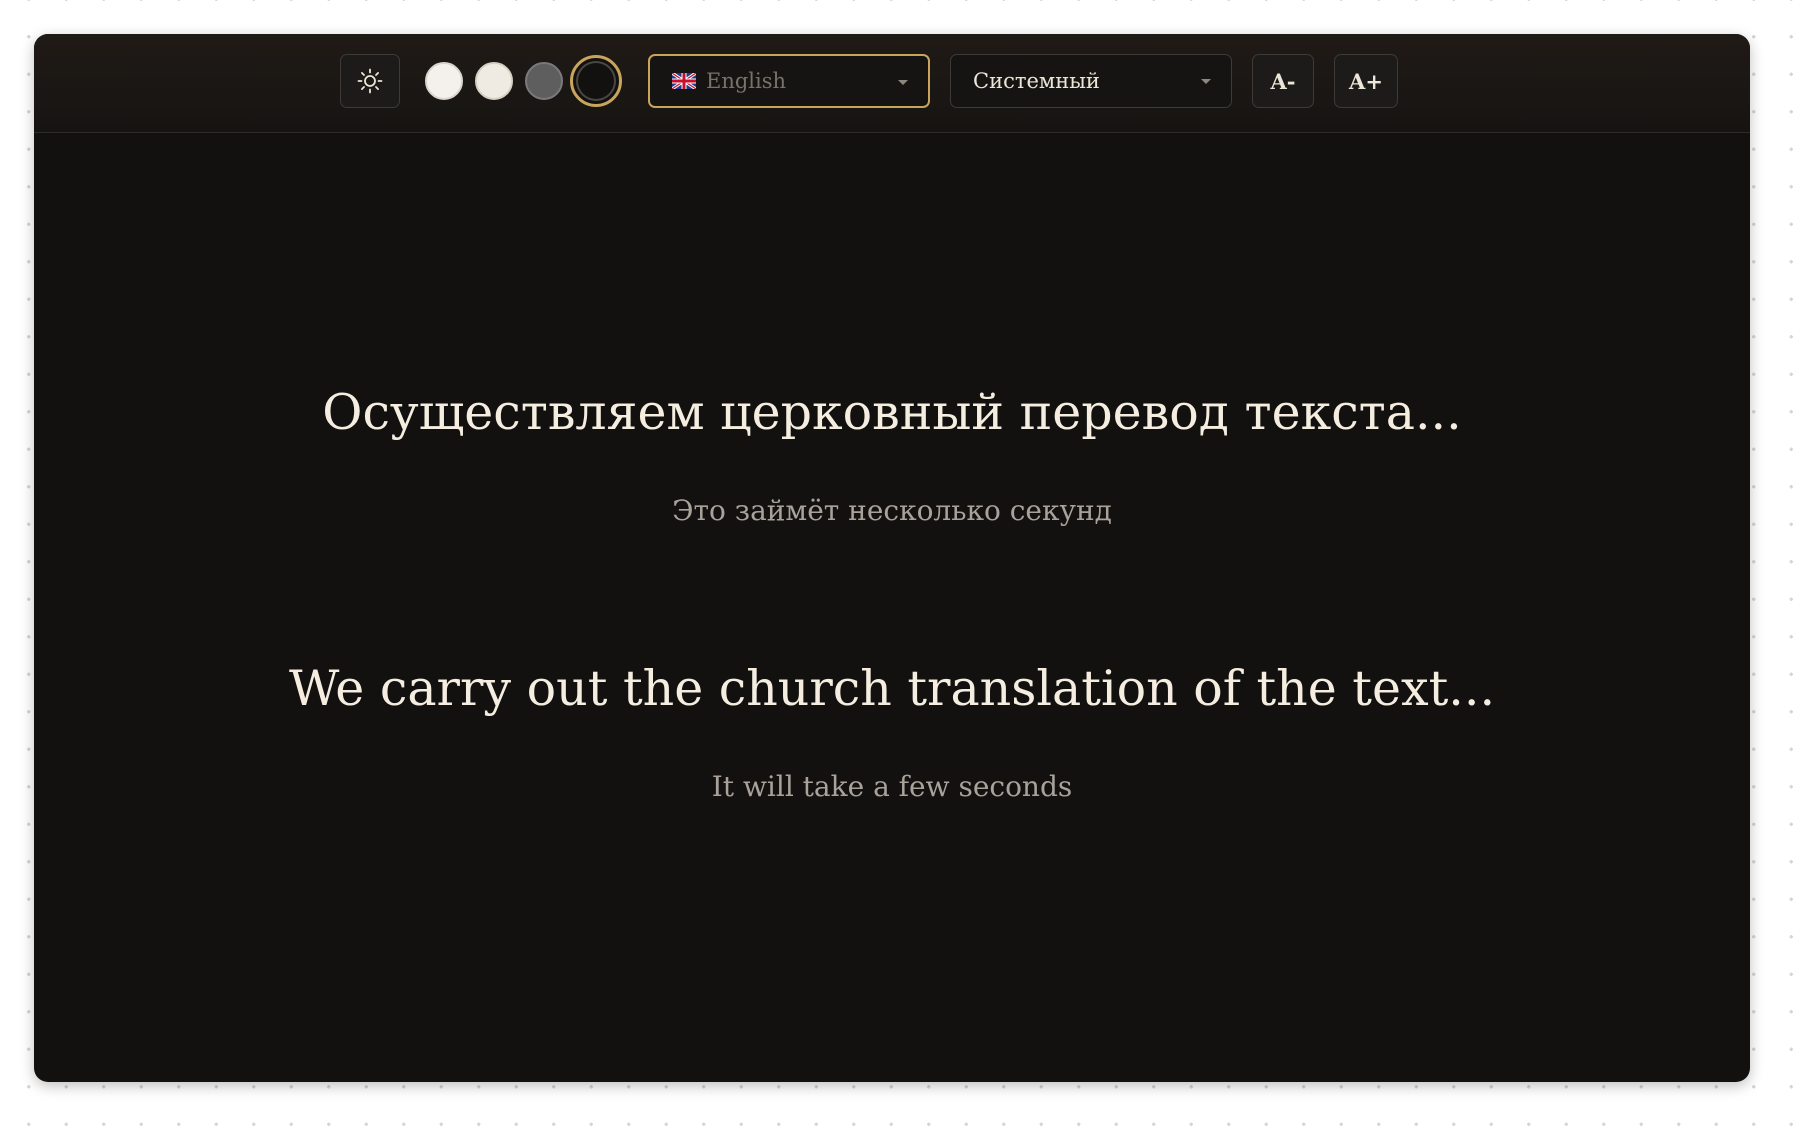 The image size is (1804, 1132). I want to click on loading-subtitle-en: It will take a few seconds, so click(892, 786).